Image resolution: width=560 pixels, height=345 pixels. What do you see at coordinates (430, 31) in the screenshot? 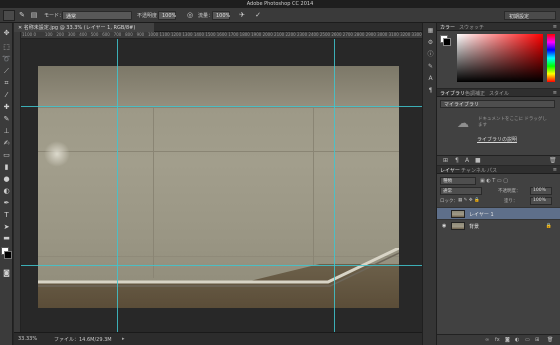
I see `history-panel-icon: ▦` at bounding box center [430, 31].